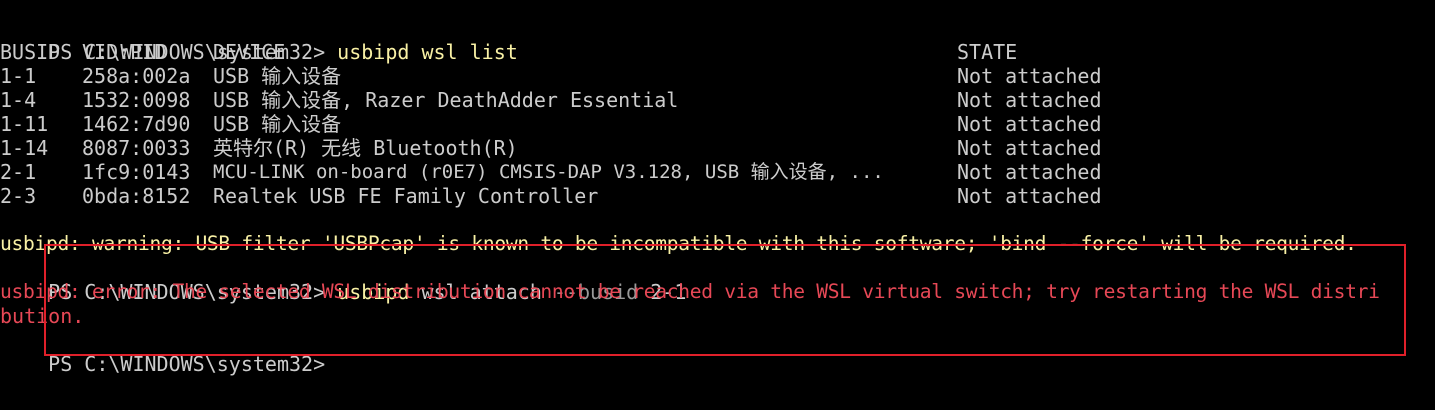  Describe the element at coordinates (249, 52) in the screenshot. I see `column-header-device: DEVICE` at that location.